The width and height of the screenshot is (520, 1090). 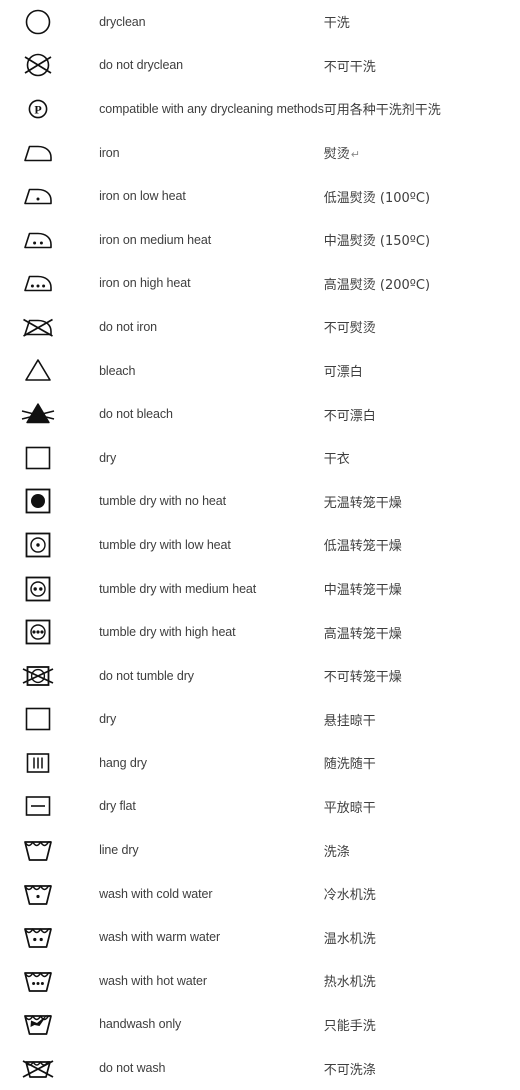 I want to click on care-label-chinese-text: 高温熨烫 (200ºC), so click(x=377, y=285).